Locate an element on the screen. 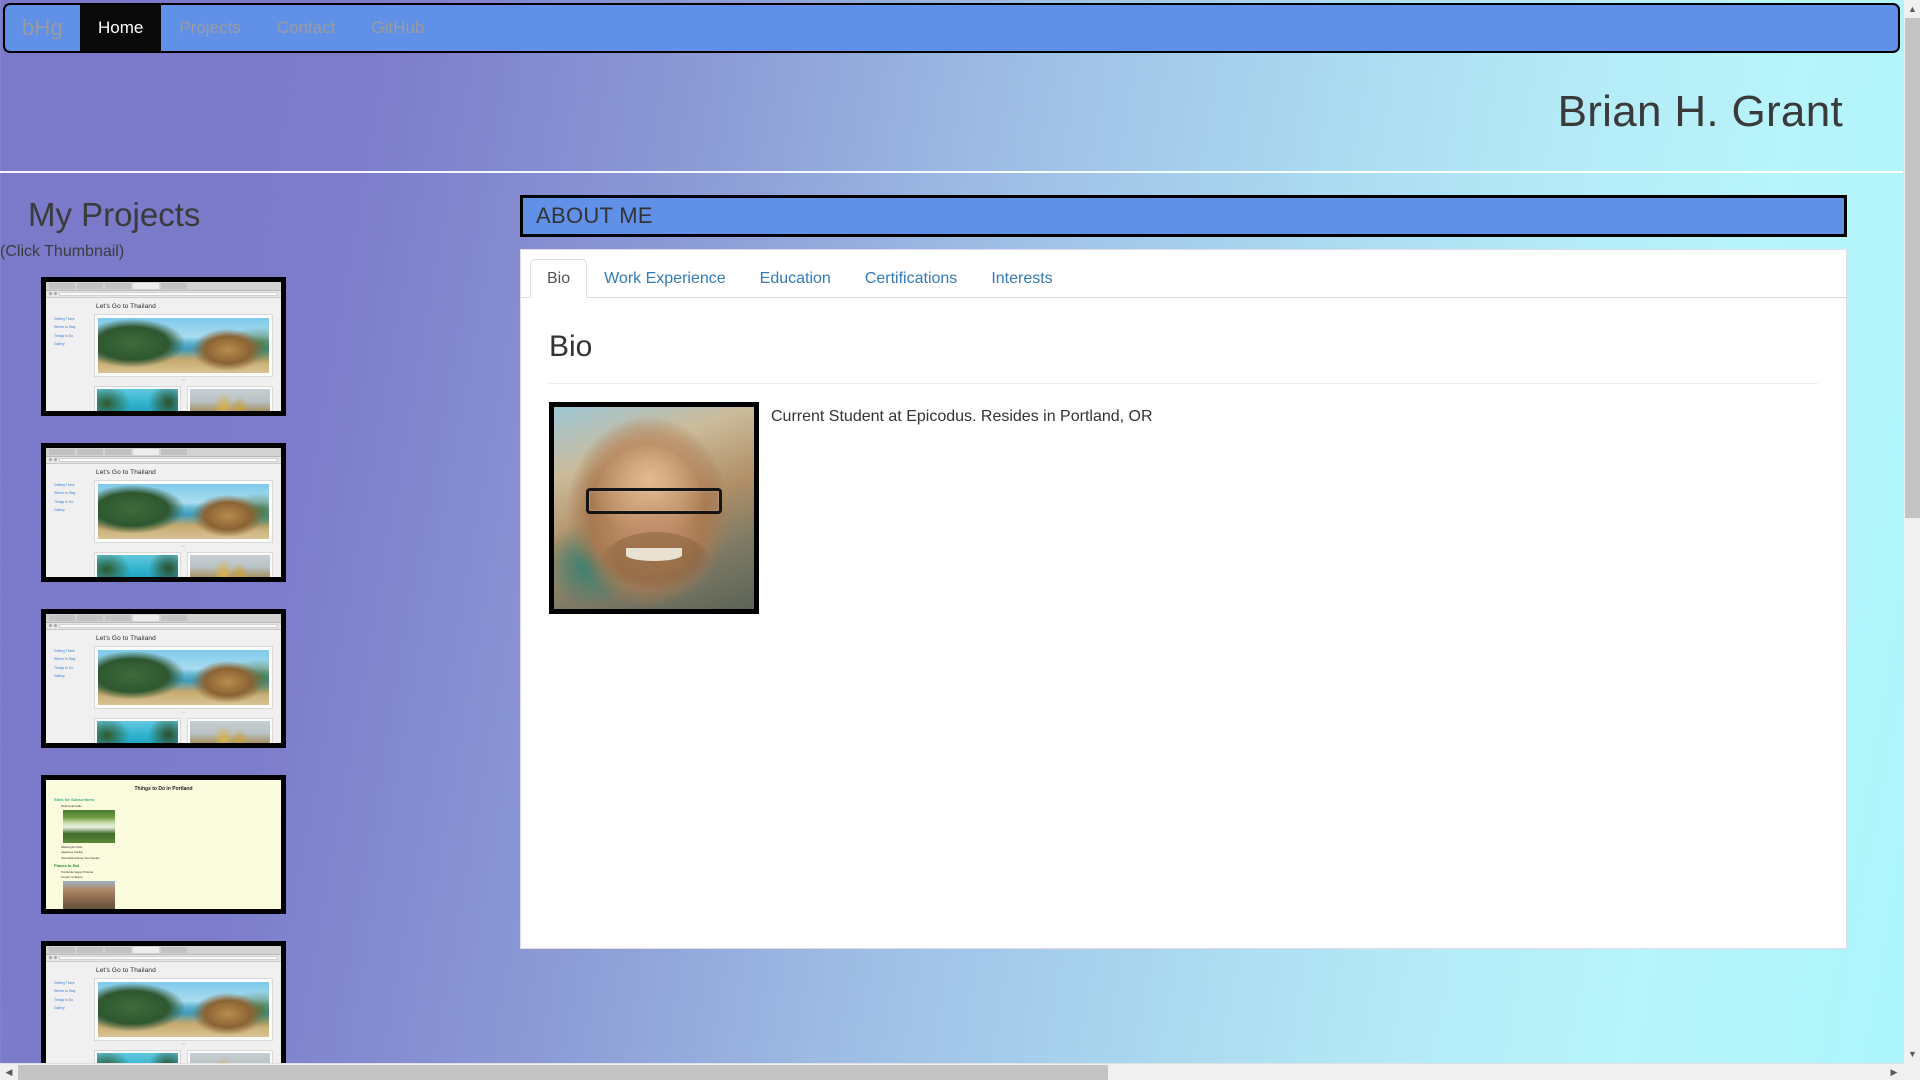 The width and height of the screenshot is (1920, 1080). projects-heading: My Projects is located at coordinates (114, 214).